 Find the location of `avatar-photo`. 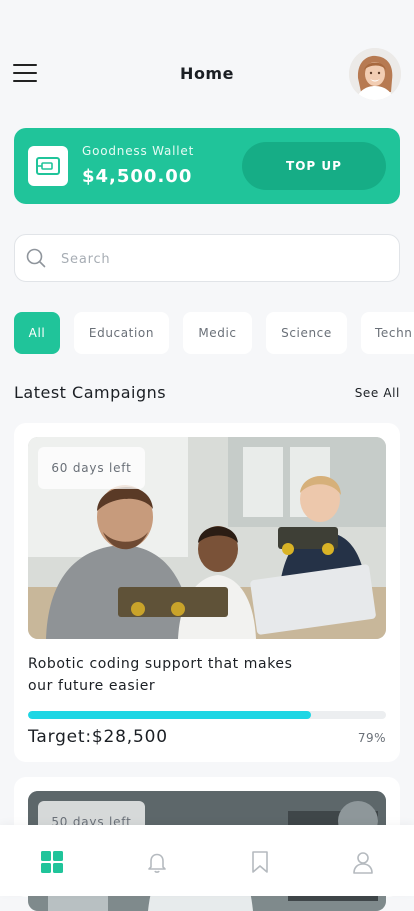

avatar-photo is located at coordinates (375, 74).